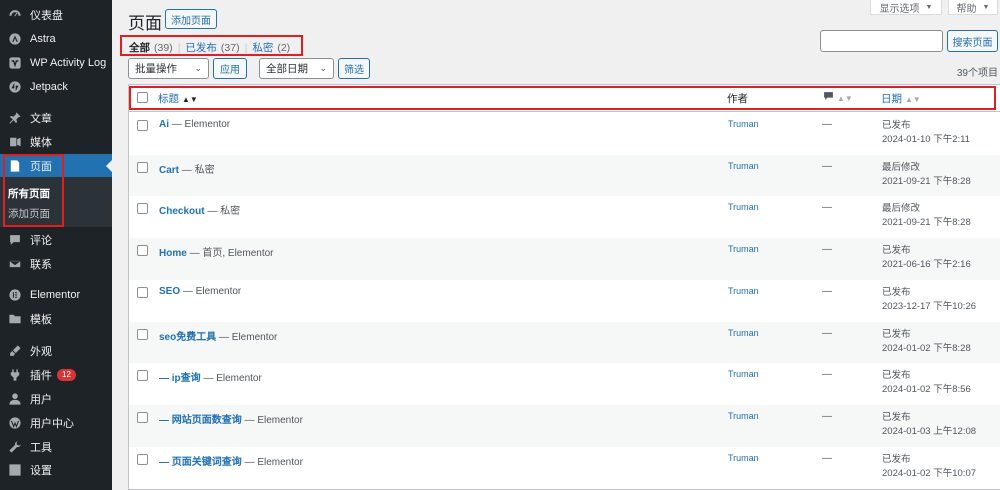 Image resolution: width=1000 pixels, height=490 pixels. Describe the element at coordinates (929, 473) in the screenshot. I see `row-date: 2024-01-02 下午10:07` at that location.